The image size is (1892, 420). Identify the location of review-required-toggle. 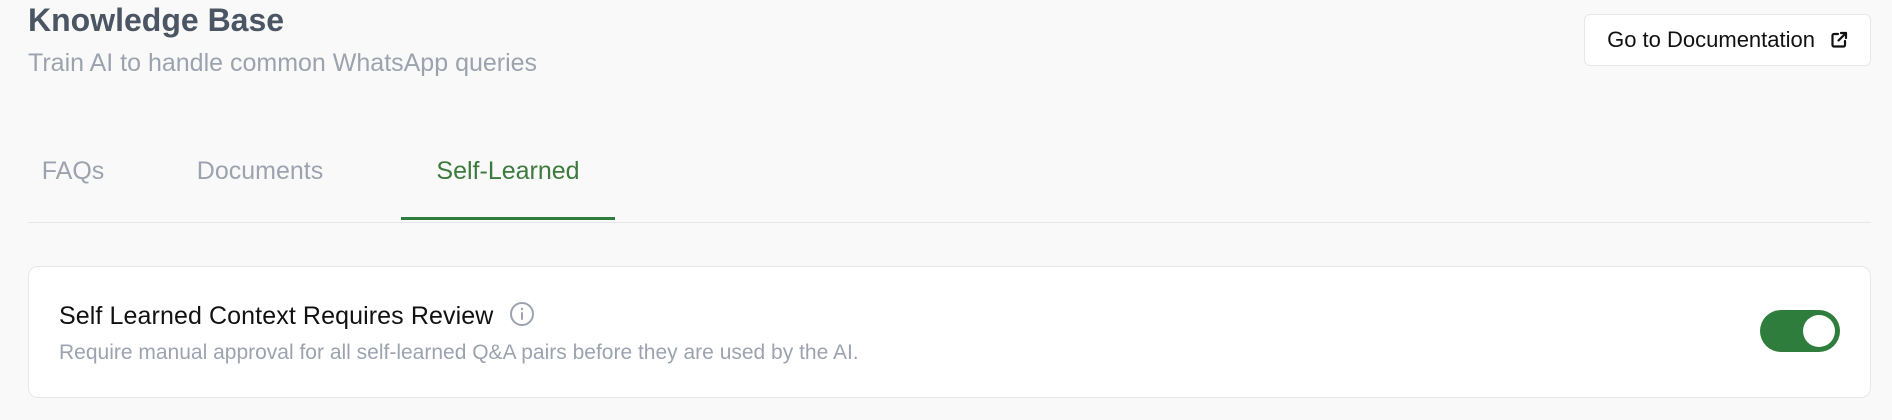
(1800, 331).